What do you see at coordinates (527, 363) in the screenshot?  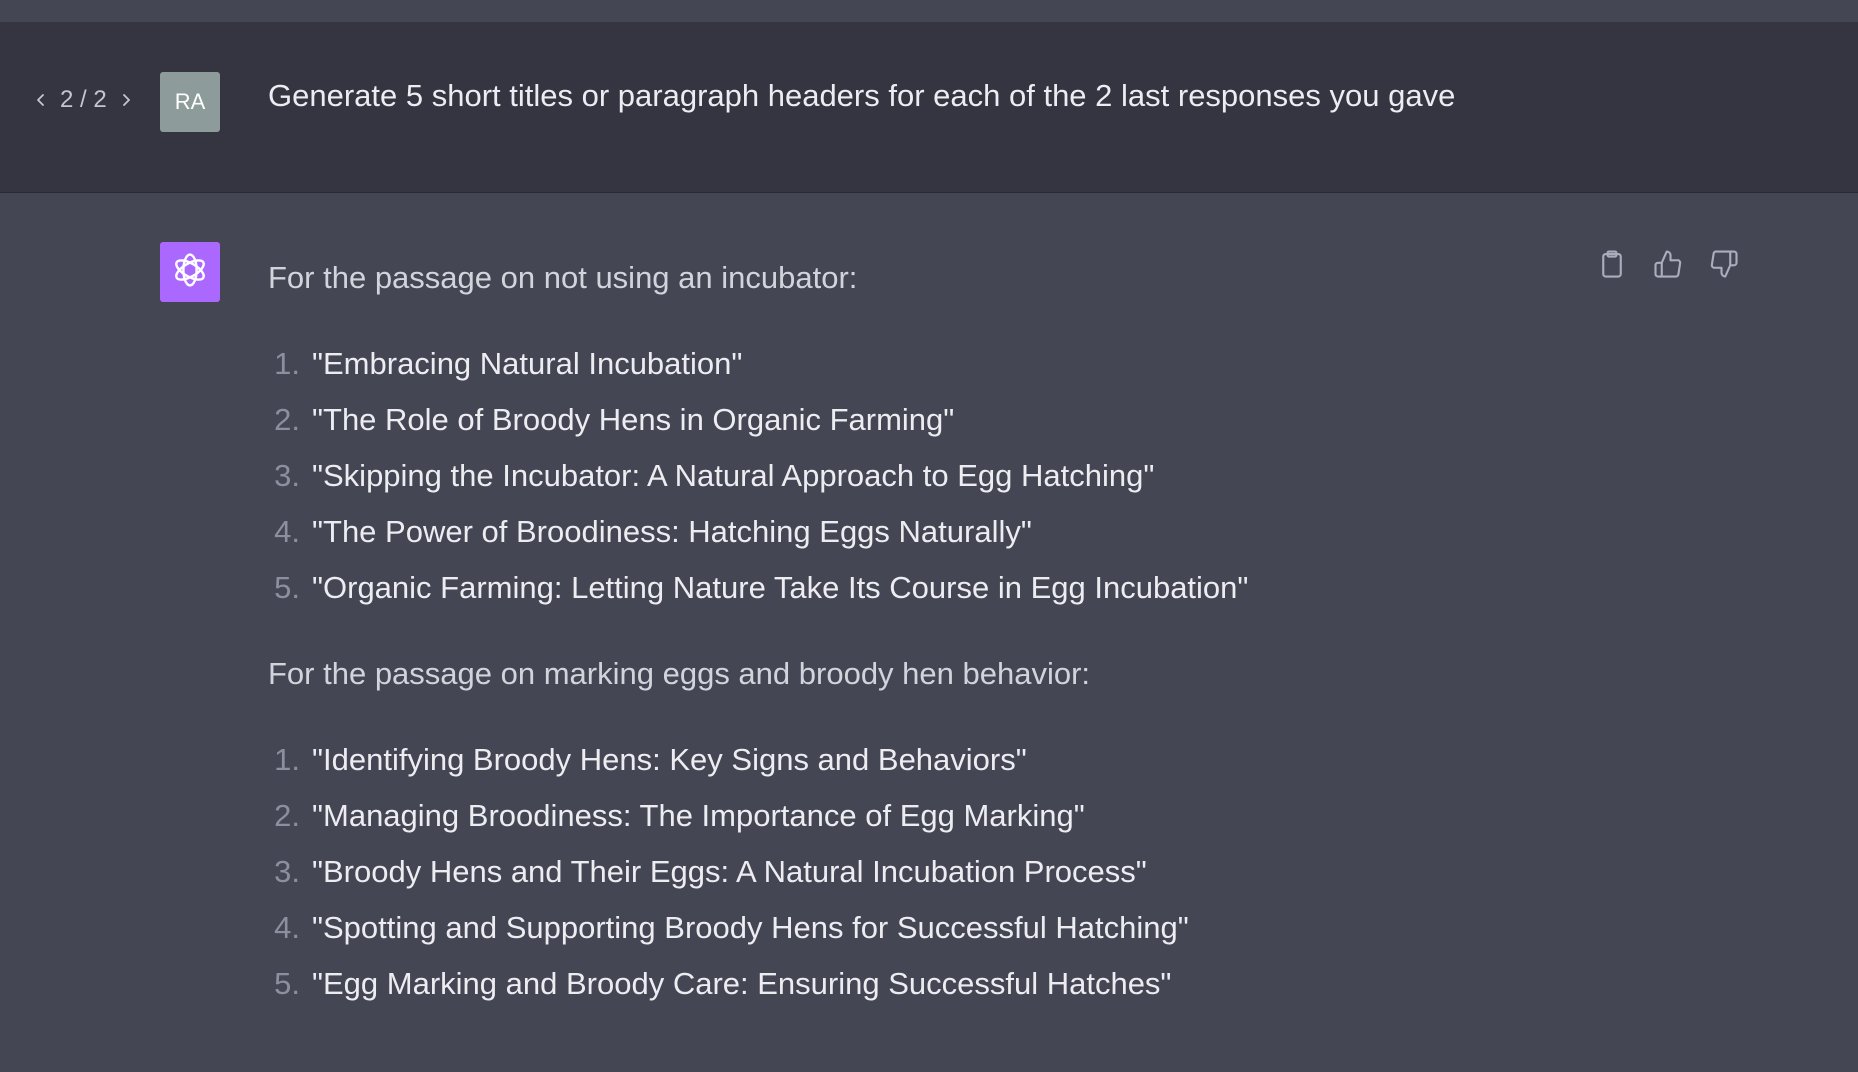 I see `list-text: "Embracing Natural Incubation"` at bounding box center [527, 363].